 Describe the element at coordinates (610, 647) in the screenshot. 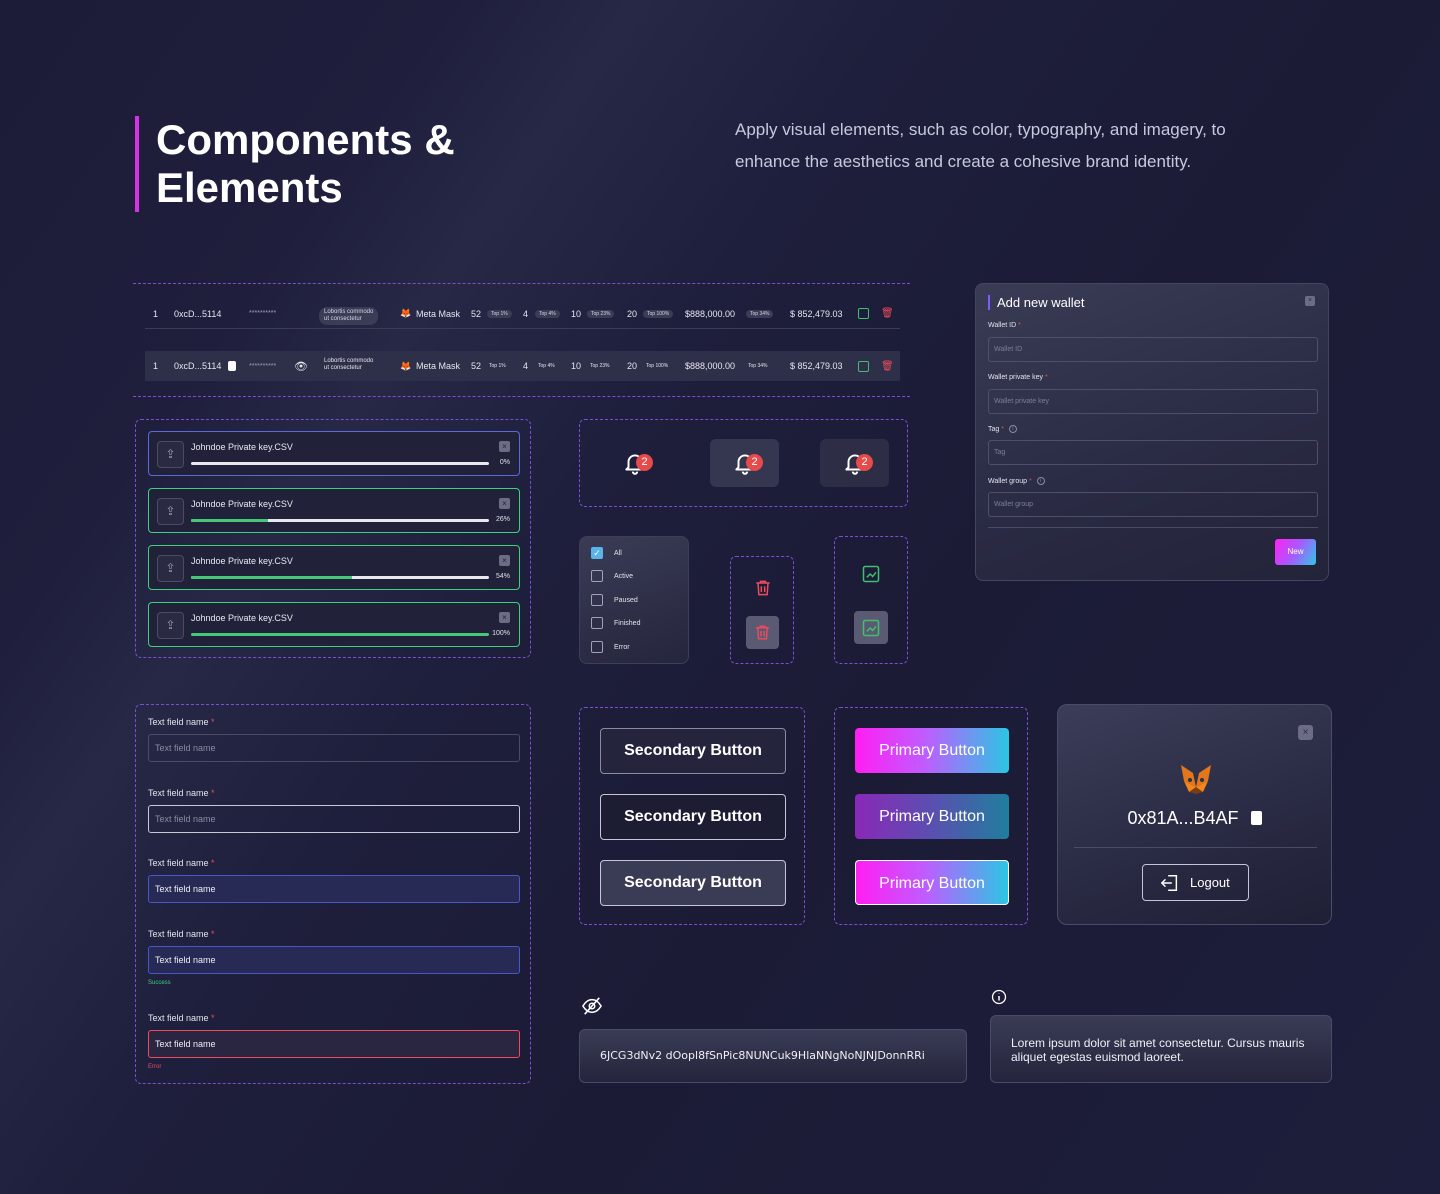

I see `filter-option-error: Error` at that location.